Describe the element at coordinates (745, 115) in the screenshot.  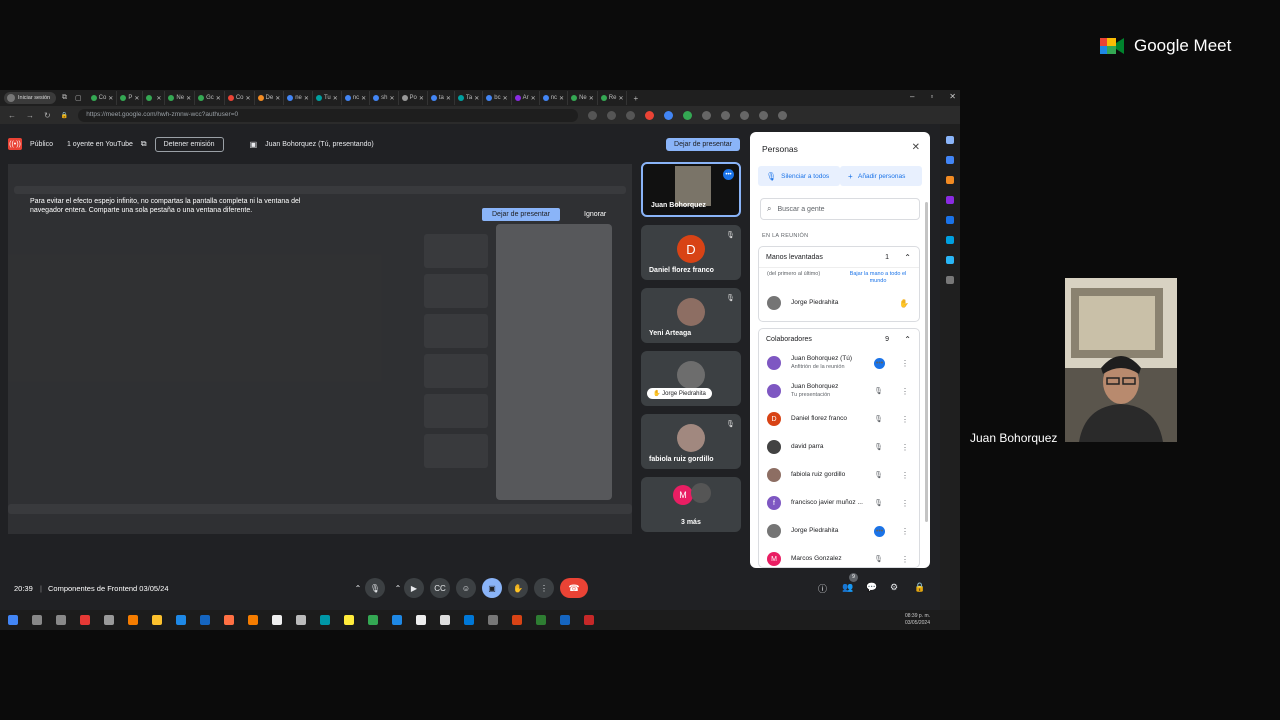
I see `collections-icon` at that location.